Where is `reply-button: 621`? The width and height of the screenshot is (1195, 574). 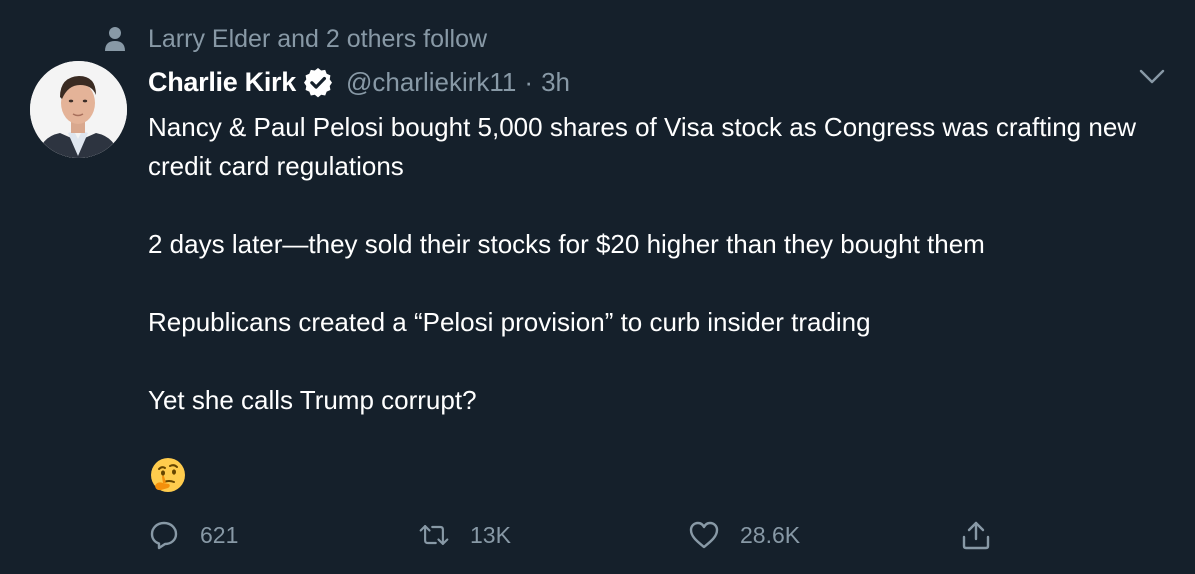
reply-button: 621 is located at coordinates (193, 535).